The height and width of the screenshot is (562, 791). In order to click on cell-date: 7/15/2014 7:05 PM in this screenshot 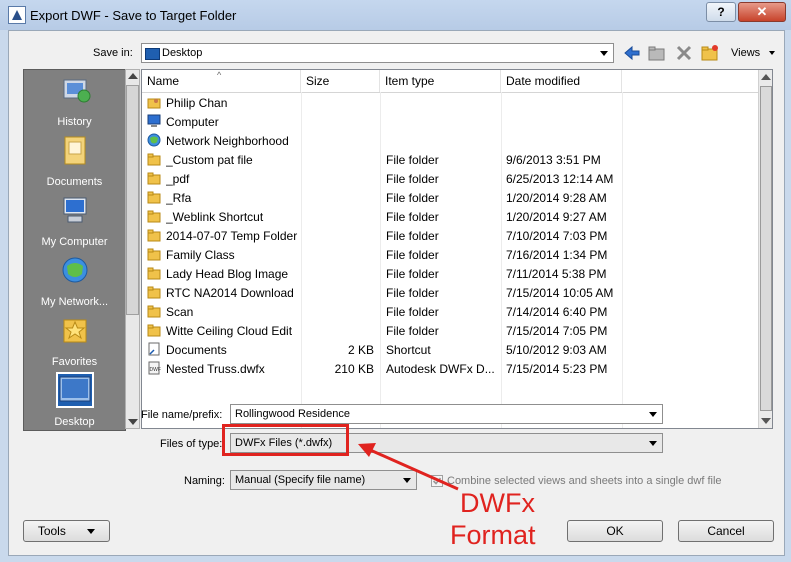, I will do `click(557, 331)`.